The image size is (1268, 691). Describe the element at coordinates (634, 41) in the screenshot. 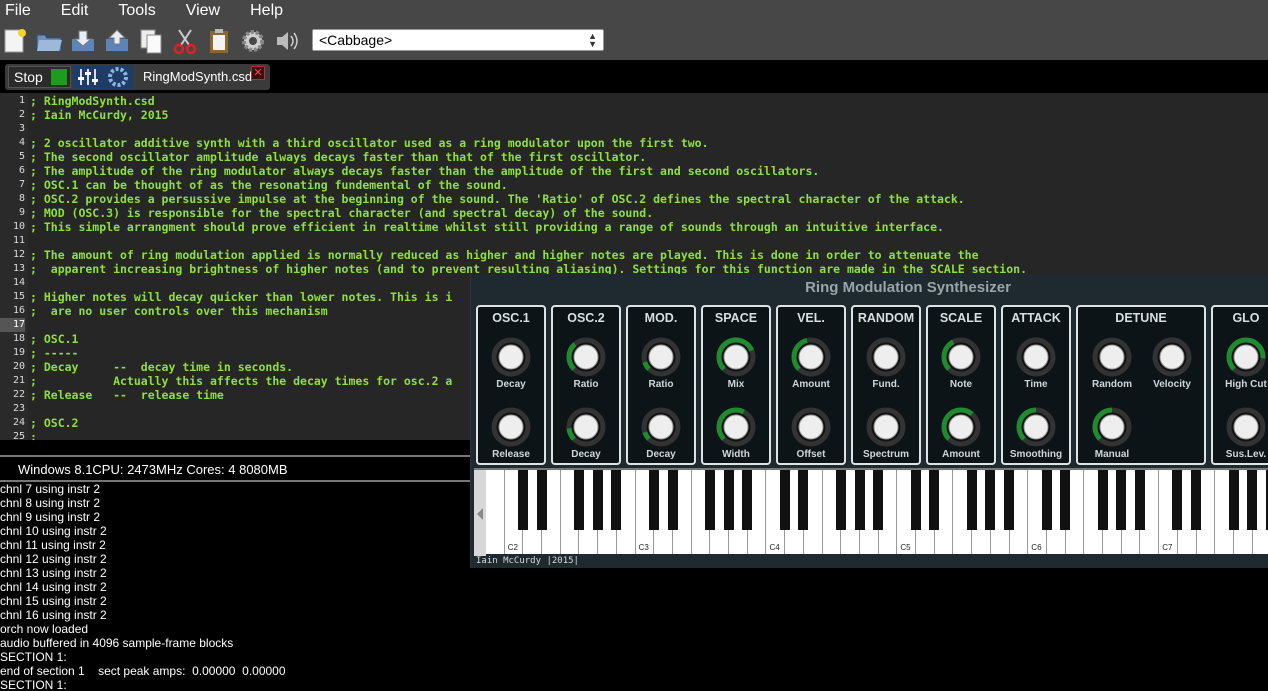

I see `toolbar: <Cabbage> ▲ ▼` at that location.